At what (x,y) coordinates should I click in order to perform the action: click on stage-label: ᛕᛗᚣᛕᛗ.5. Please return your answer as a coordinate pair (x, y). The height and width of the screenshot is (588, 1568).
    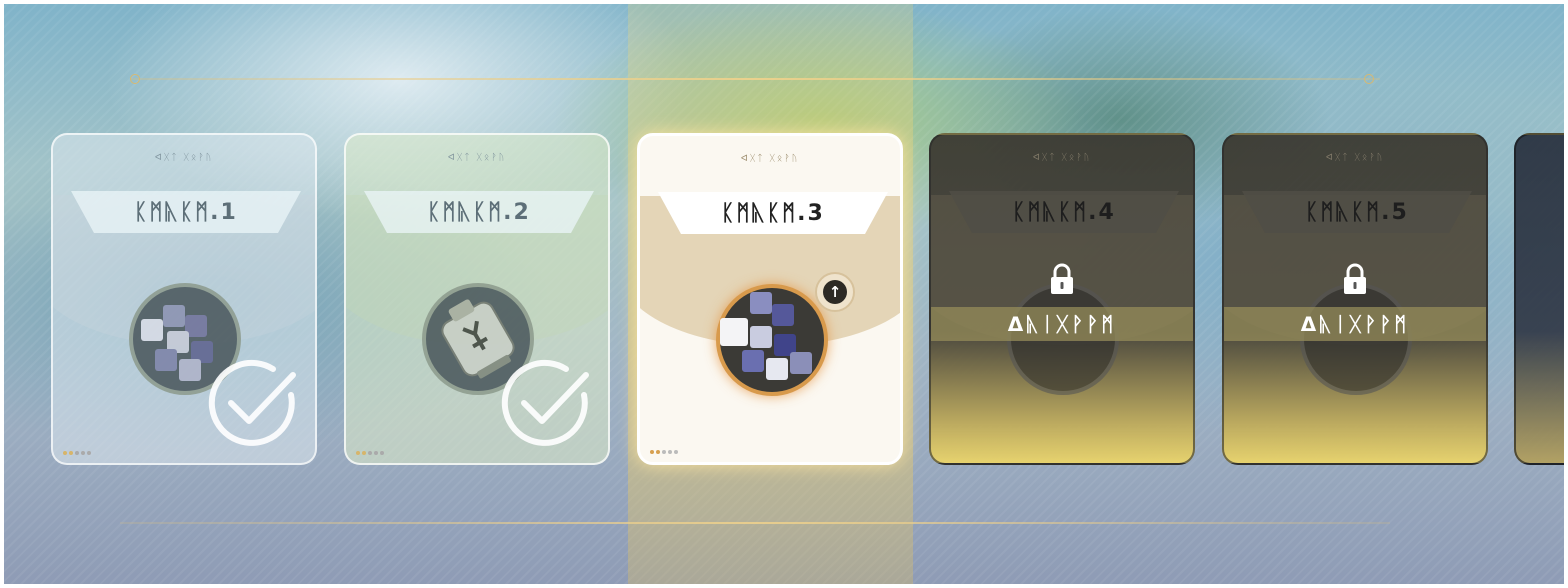
    Looking at the image, I should click on (1357, 212).